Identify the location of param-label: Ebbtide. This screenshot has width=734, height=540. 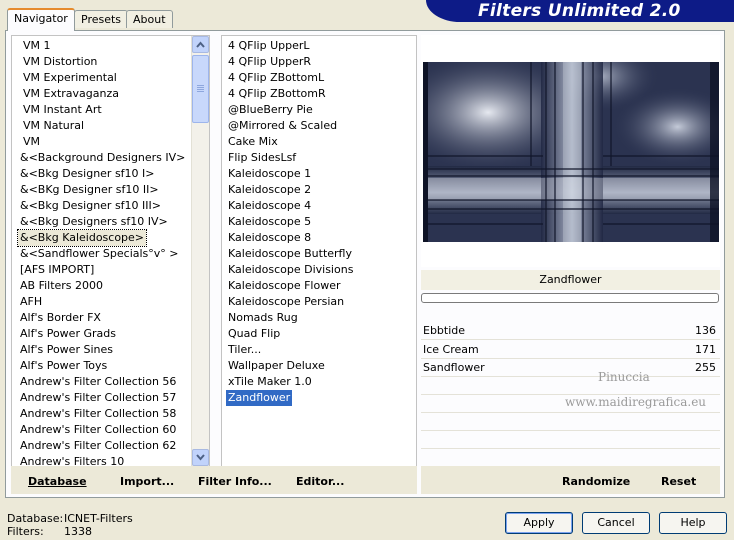
(444, 330).